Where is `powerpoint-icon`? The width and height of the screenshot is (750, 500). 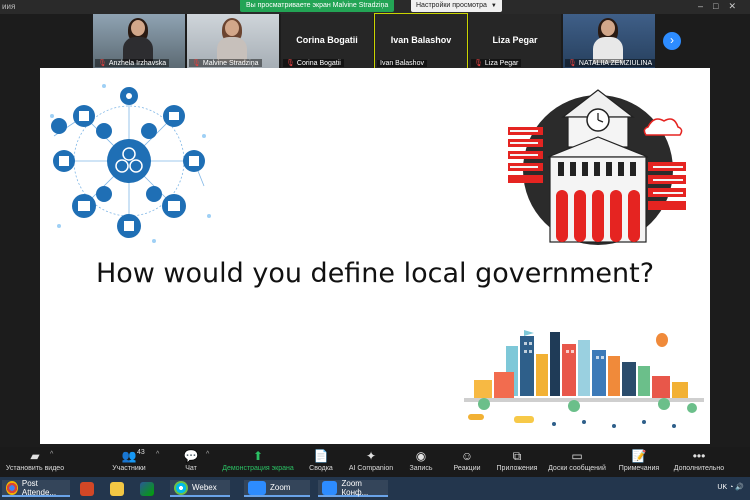 powerpoint-icon is located at coordinates (87, 488).